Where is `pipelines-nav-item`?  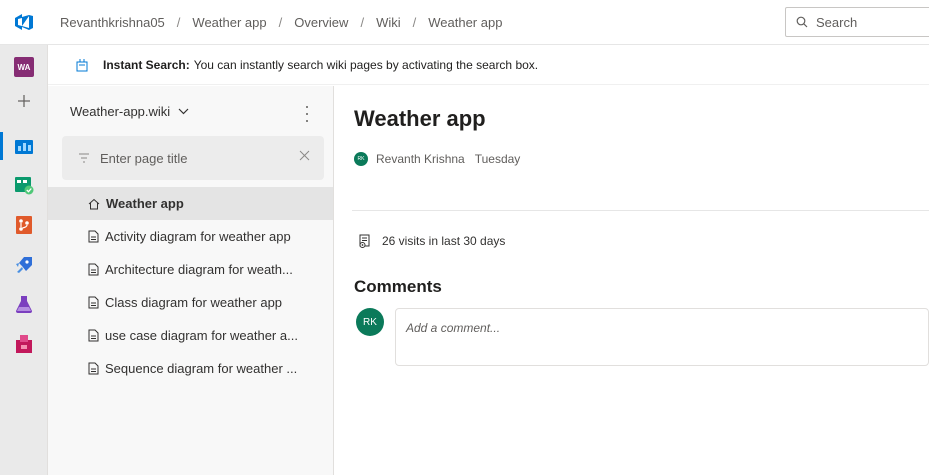
pipelines-nav-item is located at coordinates (24, 265).